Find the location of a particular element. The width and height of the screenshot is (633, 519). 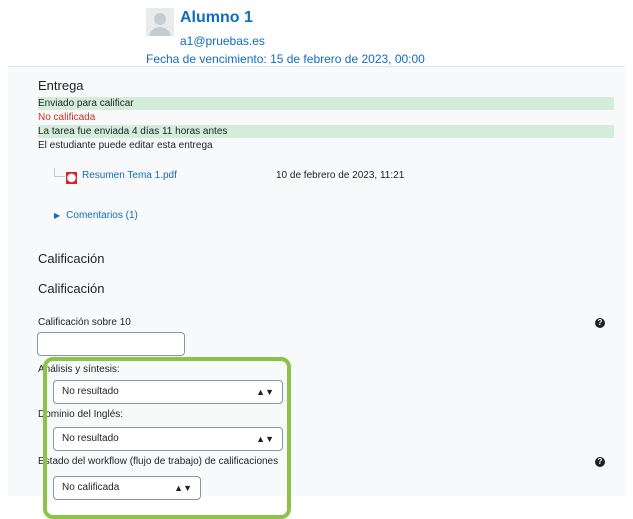

student-email: a1@pruebas.es is located at coordinates (222, 41).